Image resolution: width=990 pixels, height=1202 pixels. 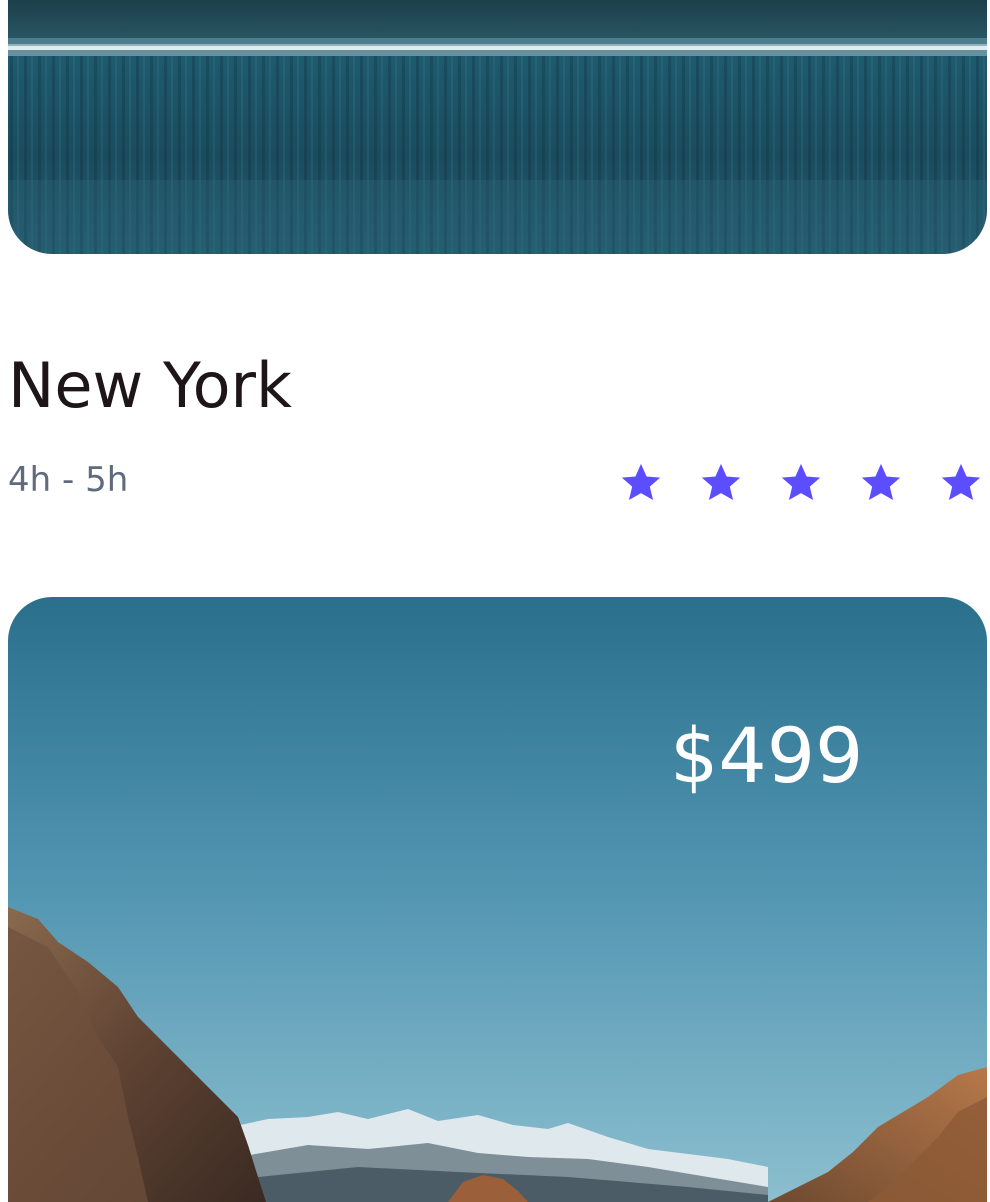 What do you see at coordinates (767, 755) in the screenshot?
I see `price-label: $499` at bounding box center [767, 755].